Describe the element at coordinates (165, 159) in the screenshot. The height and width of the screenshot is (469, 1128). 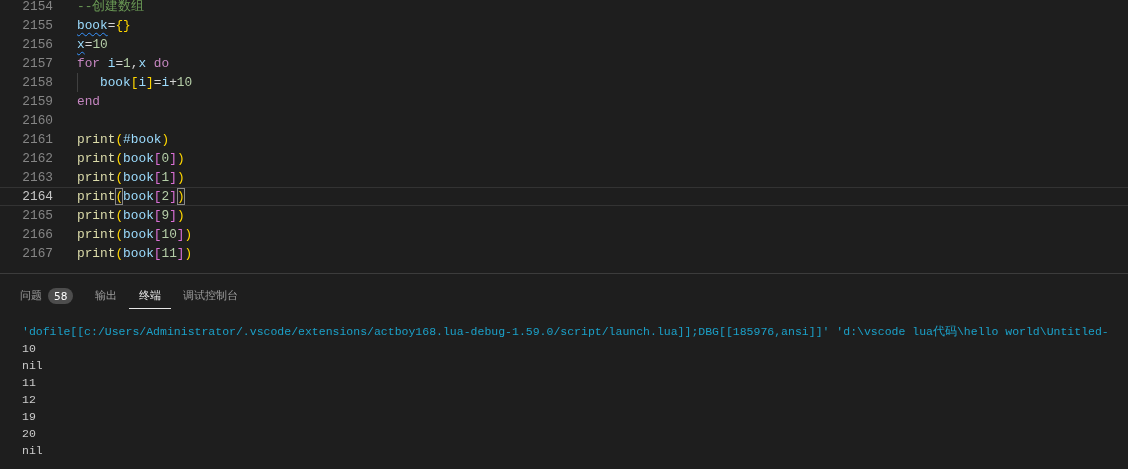
I see `code-token: 0` at that location.